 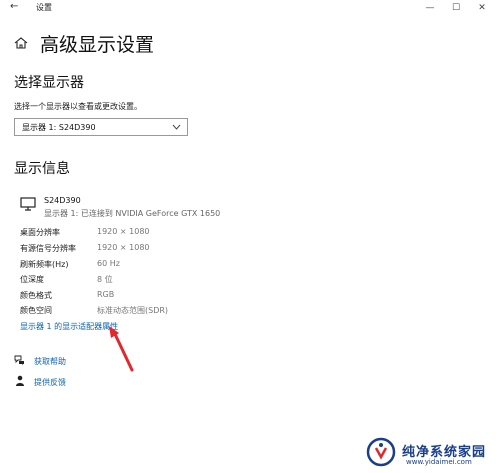 What do you see at coordinates (42, 169) in the screenshot?
I see `display-info-heading: 显示信息` at bounding box center [42, 169].